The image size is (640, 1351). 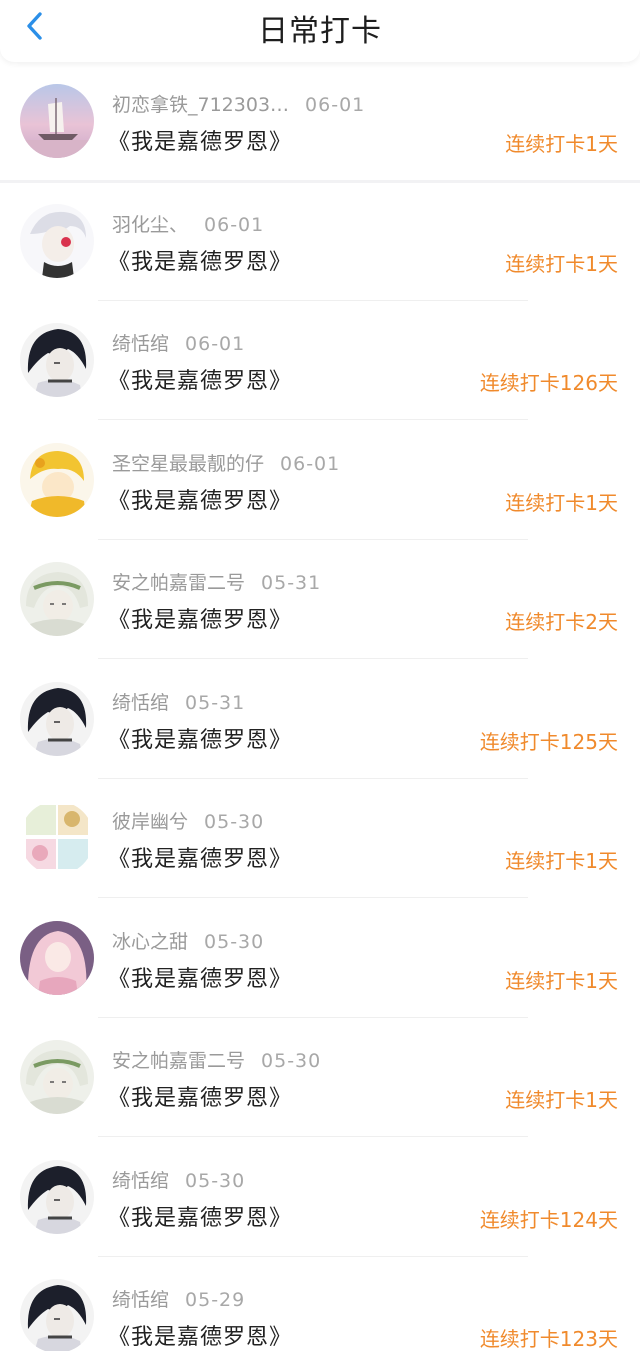 What do you see at coordinates (320, 958) in the screenshot?
I see `list-item: 冰心之甜 05-30 《我是嘉德罗恩》 连续打卡1天` at bounding box center [320, 958].